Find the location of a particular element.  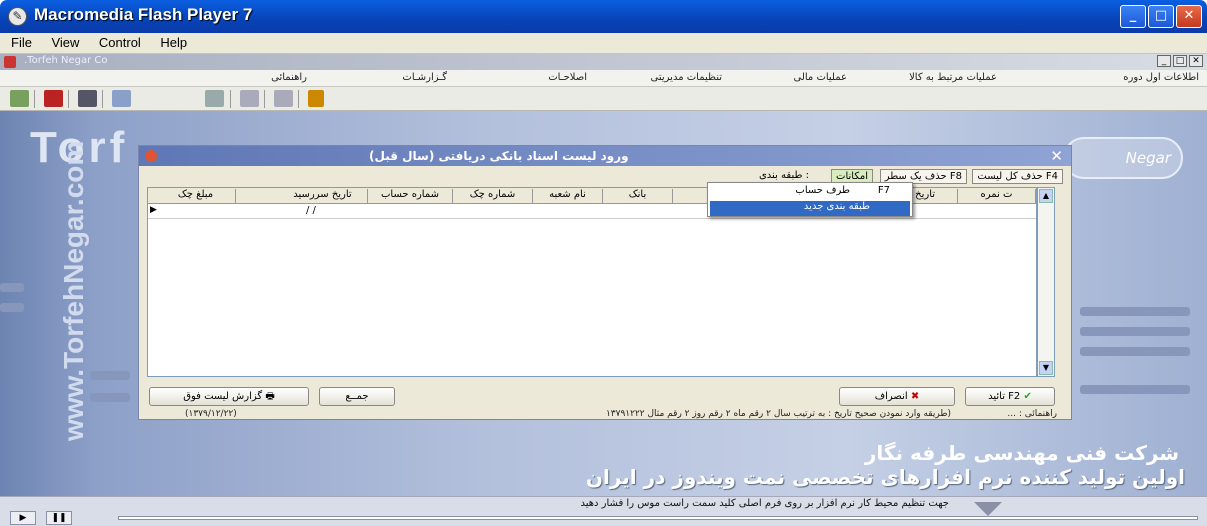

dialog-title: ورود لیست اسناد بانکی دریافتی (سال قبل) is located at coordinates (499, 156).